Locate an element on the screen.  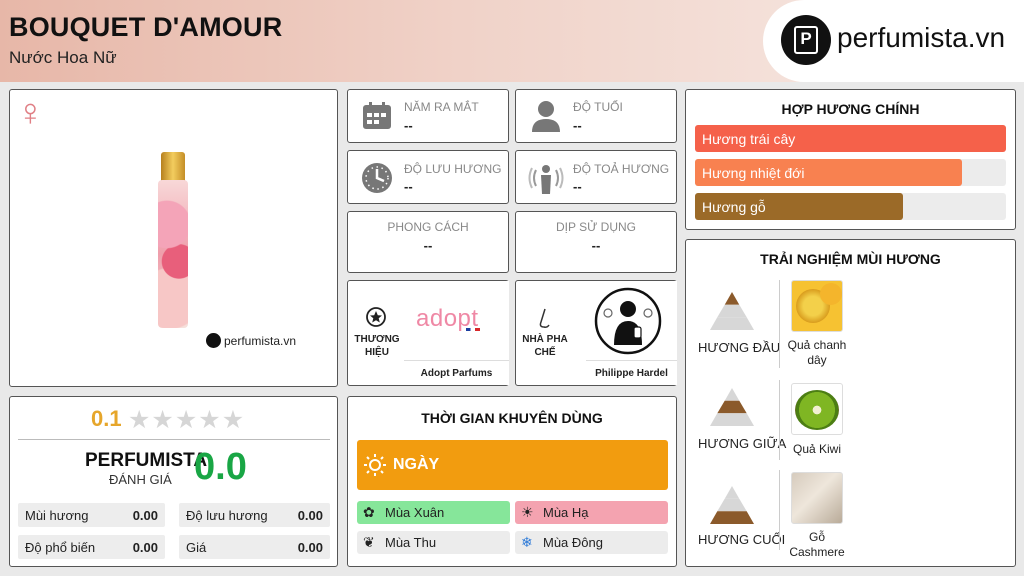
accord-bar: Hương nhiệt đới is located at coordinates (850, 172).